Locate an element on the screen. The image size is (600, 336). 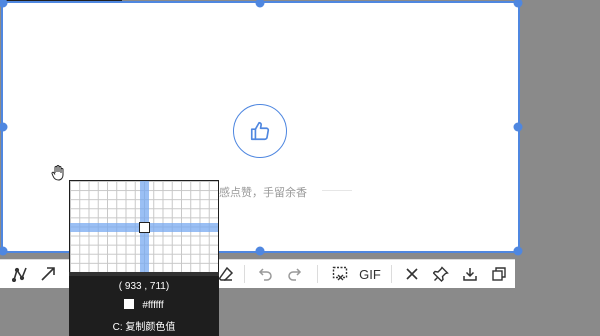
scroll-capture-icon is located at coordinates (339, 273).